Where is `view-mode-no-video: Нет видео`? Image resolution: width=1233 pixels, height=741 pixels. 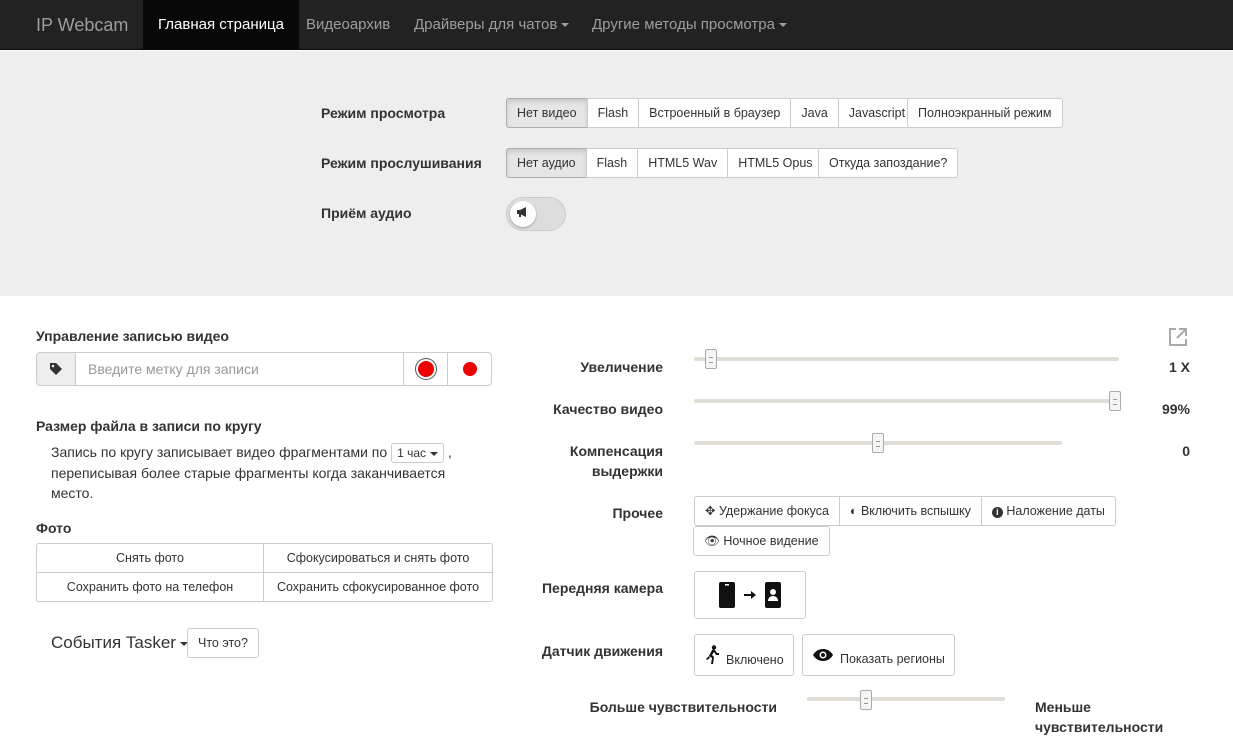
view-mode-no-video: Нет видео is located at coordinates (547, 113).